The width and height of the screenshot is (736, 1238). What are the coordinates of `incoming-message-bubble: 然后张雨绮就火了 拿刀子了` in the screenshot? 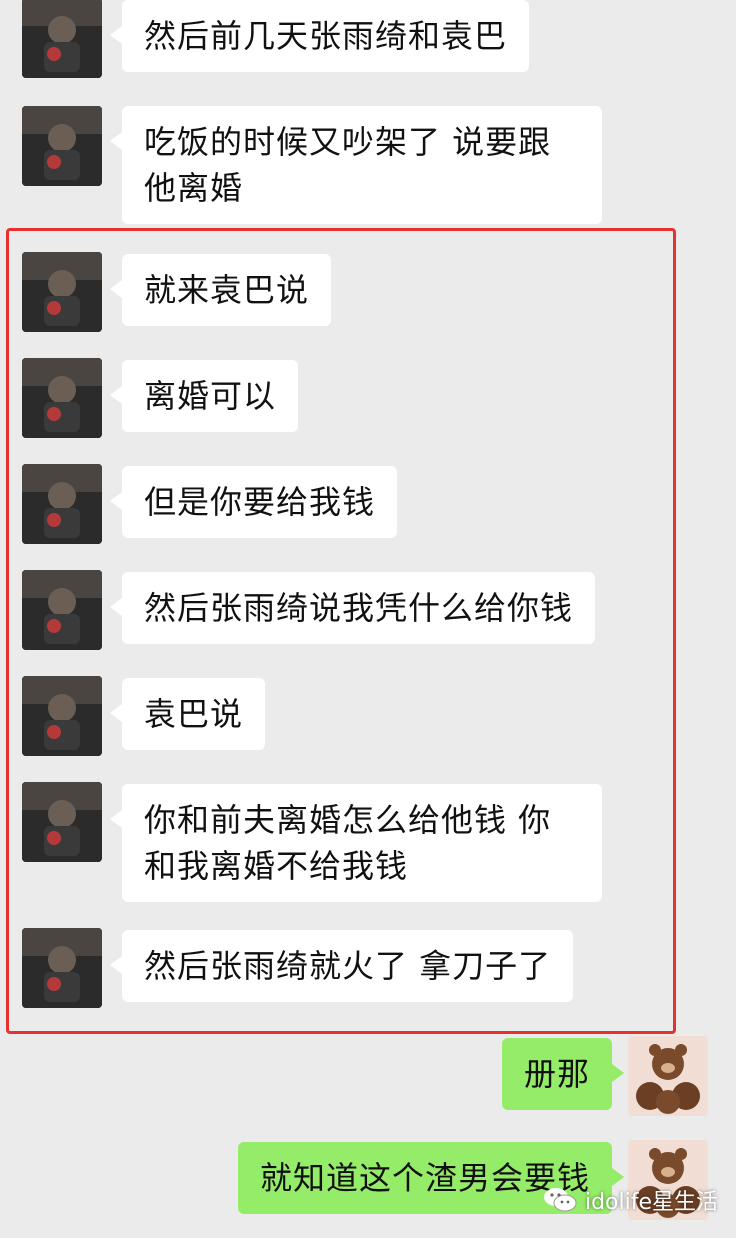 It's located at (341, 966).